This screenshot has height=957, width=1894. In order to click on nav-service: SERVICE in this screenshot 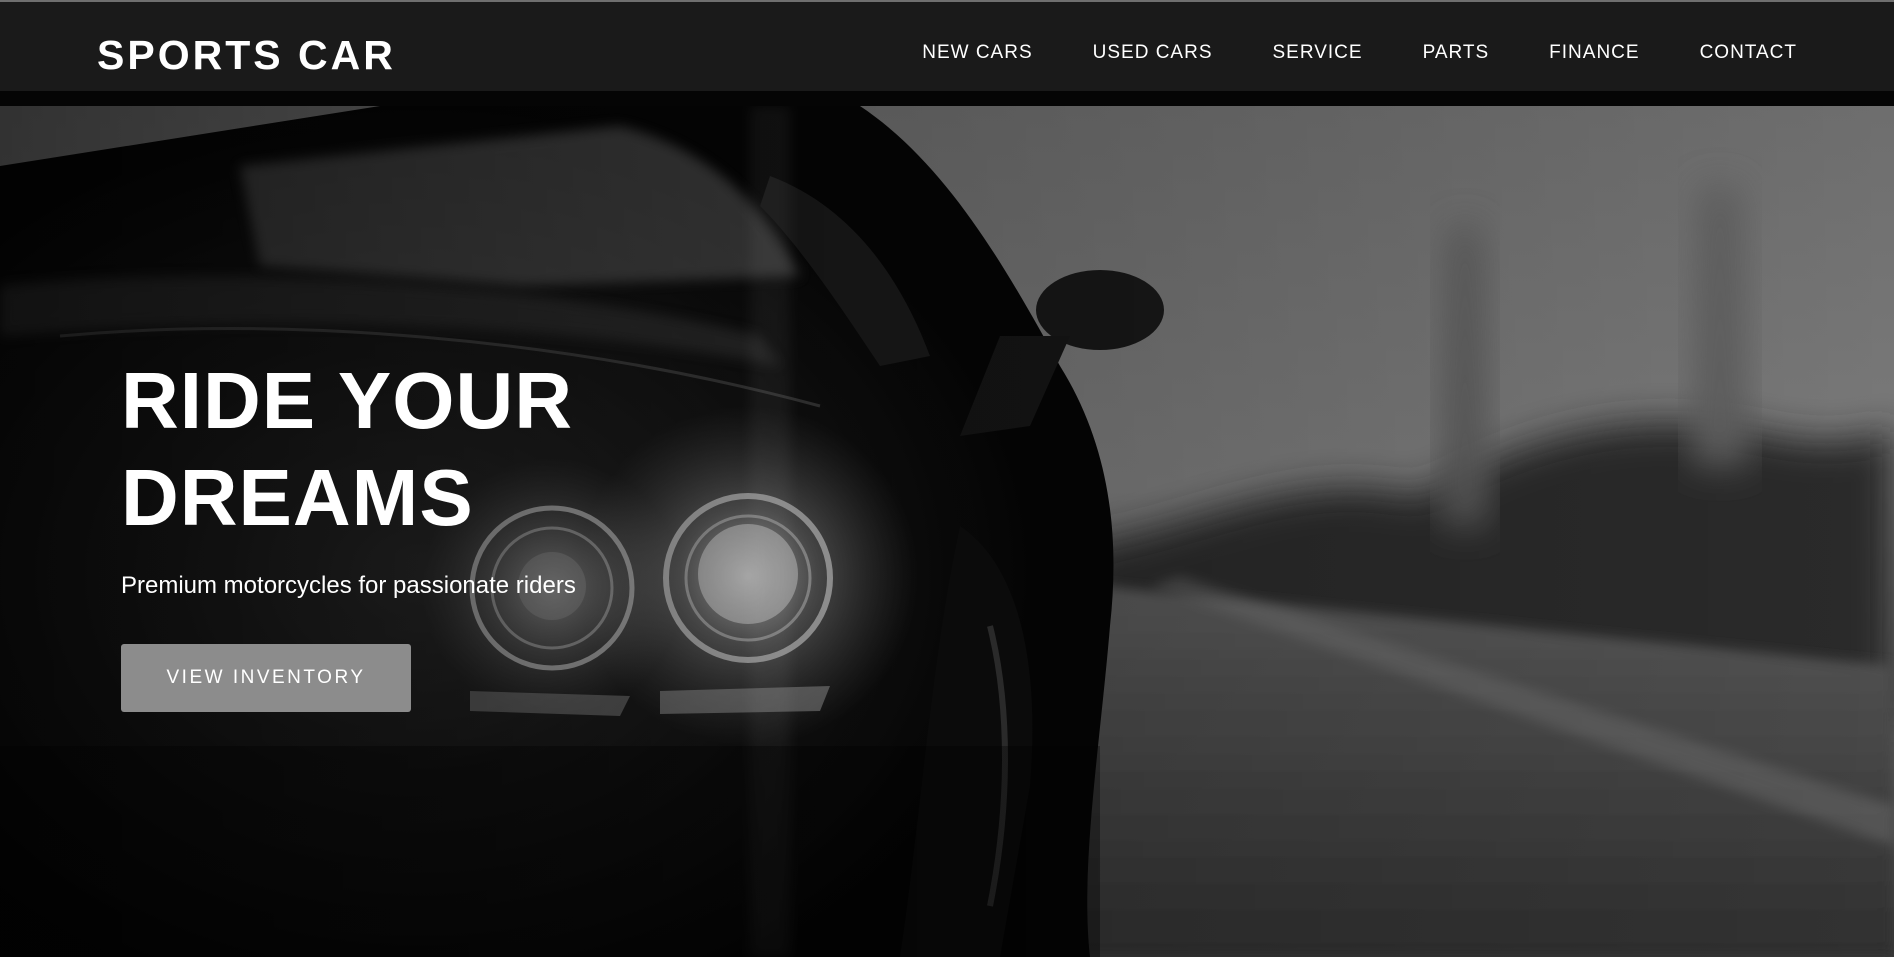, I will do `click(1318, 53)`.